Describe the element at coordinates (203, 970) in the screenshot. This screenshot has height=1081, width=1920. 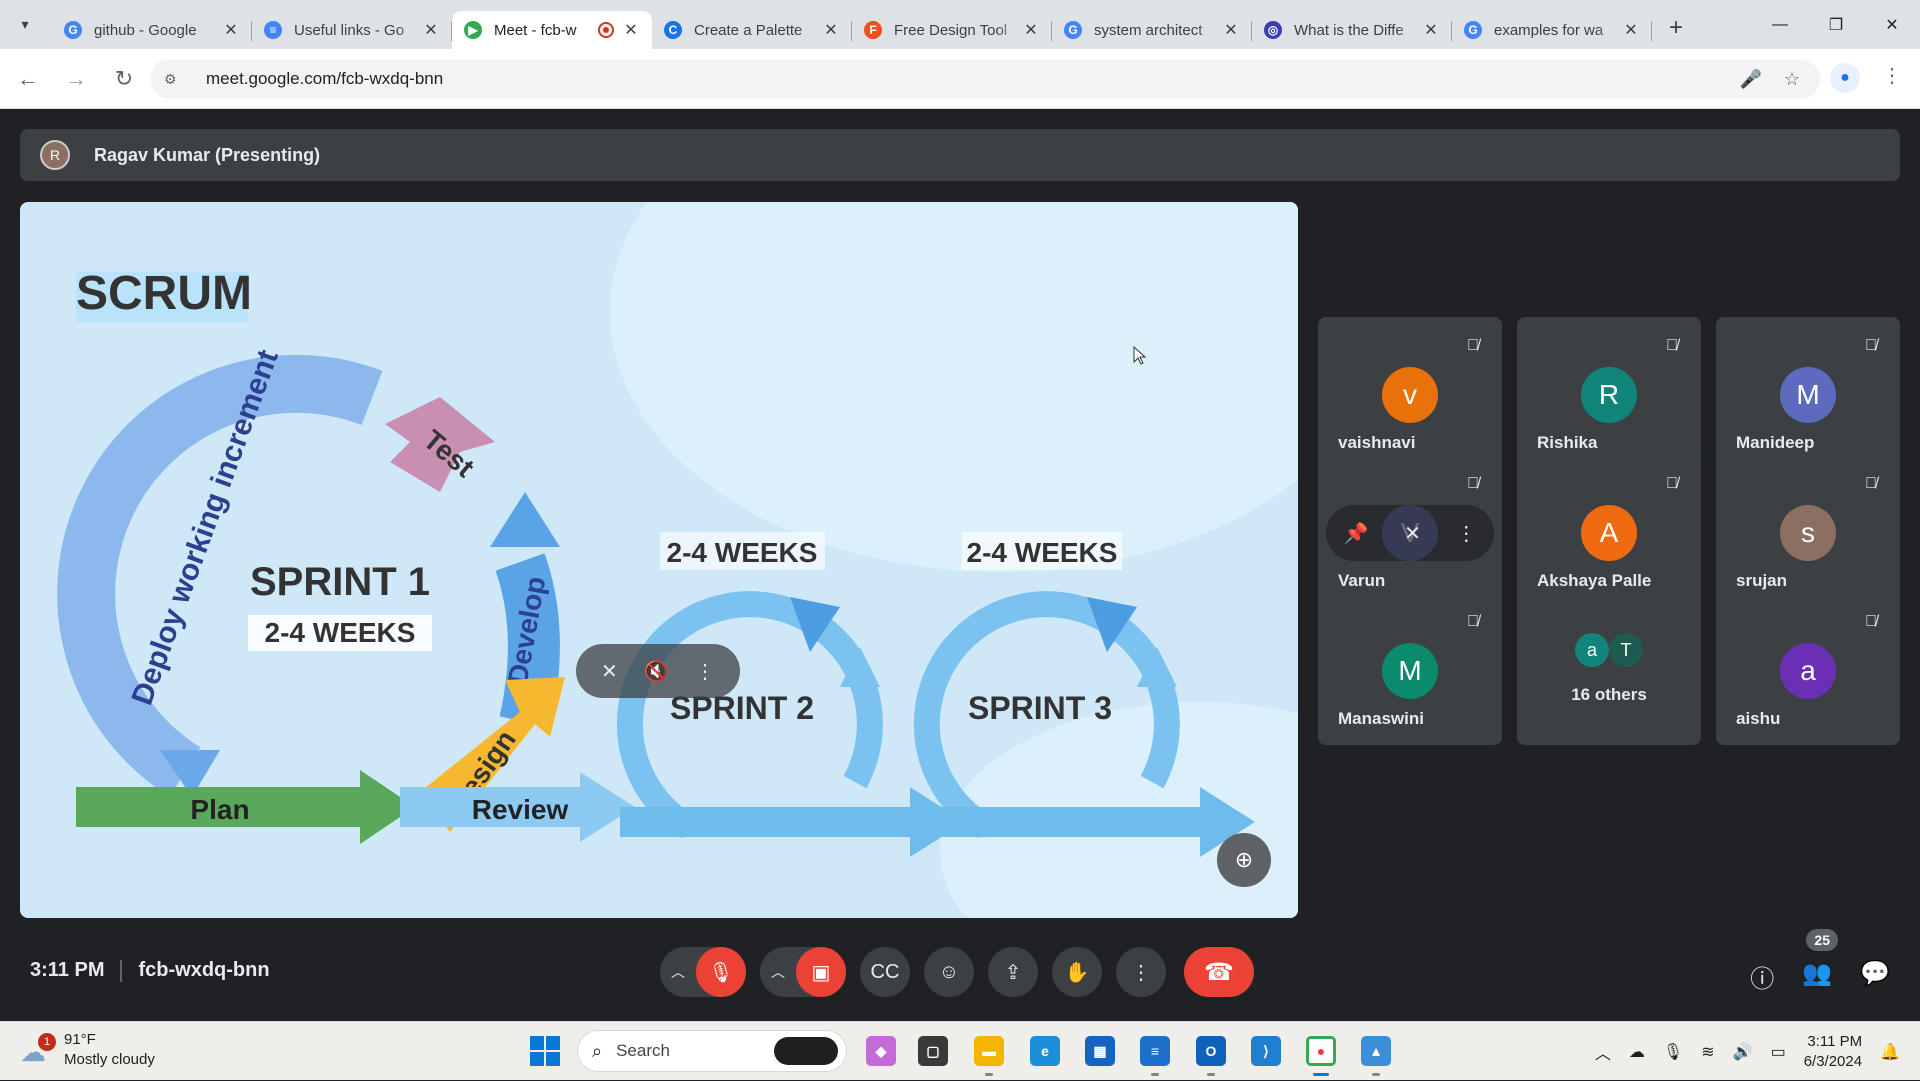
I see `meeting-code: fcb-wxdq-bnn` at that location.